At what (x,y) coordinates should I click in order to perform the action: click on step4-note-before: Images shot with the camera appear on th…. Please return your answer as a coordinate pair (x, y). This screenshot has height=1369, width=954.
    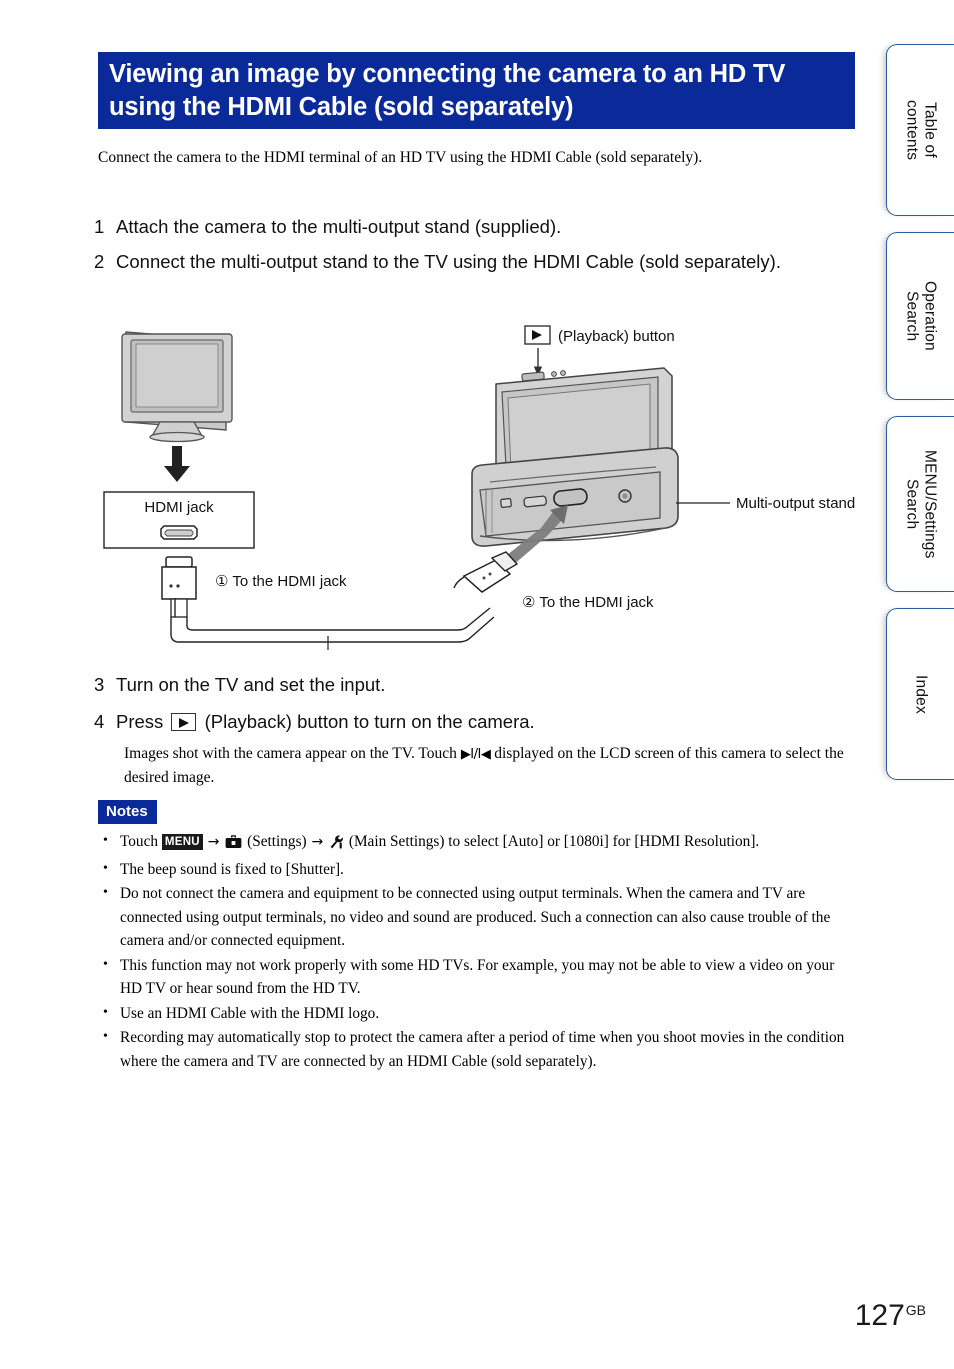
    Looking at the image, I should click on (290, 753).